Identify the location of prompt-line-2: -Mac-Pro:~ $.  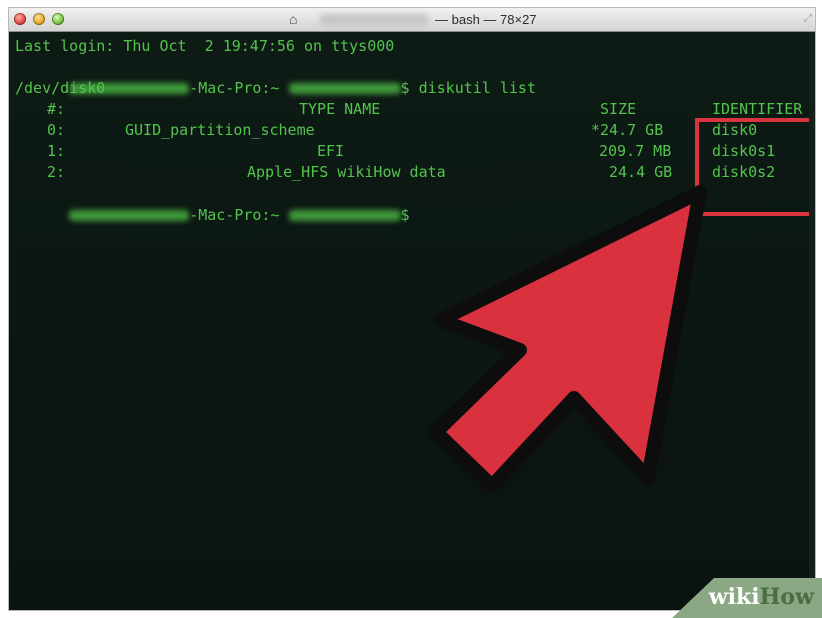
(212, 204).